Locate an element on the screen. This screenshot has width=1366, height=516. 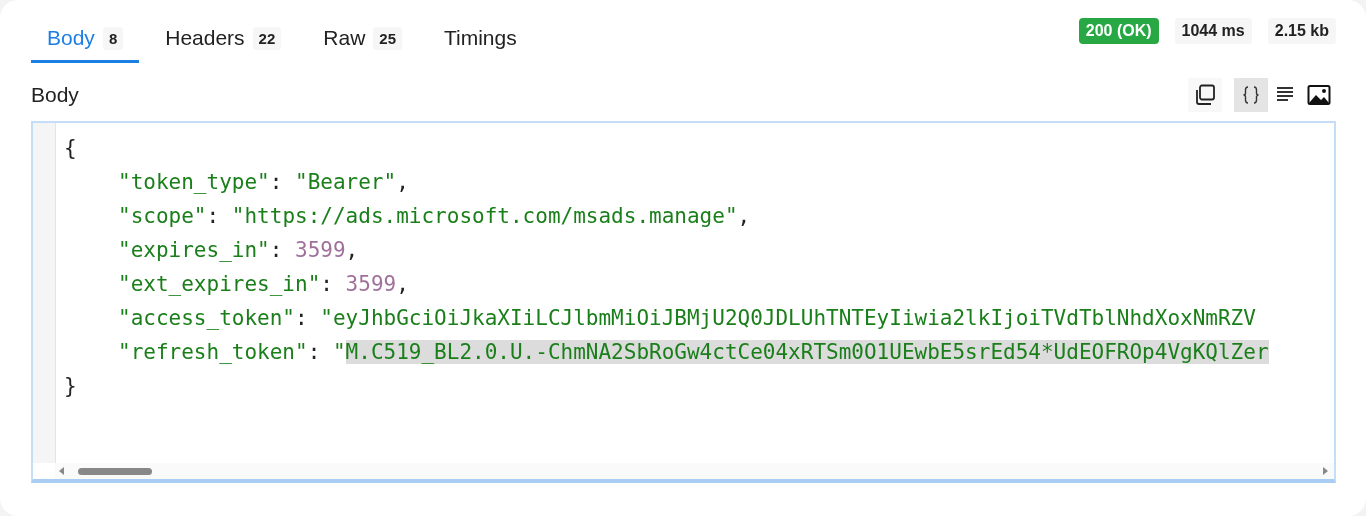
count-badge: 22 is located at coordinates (267, 38).